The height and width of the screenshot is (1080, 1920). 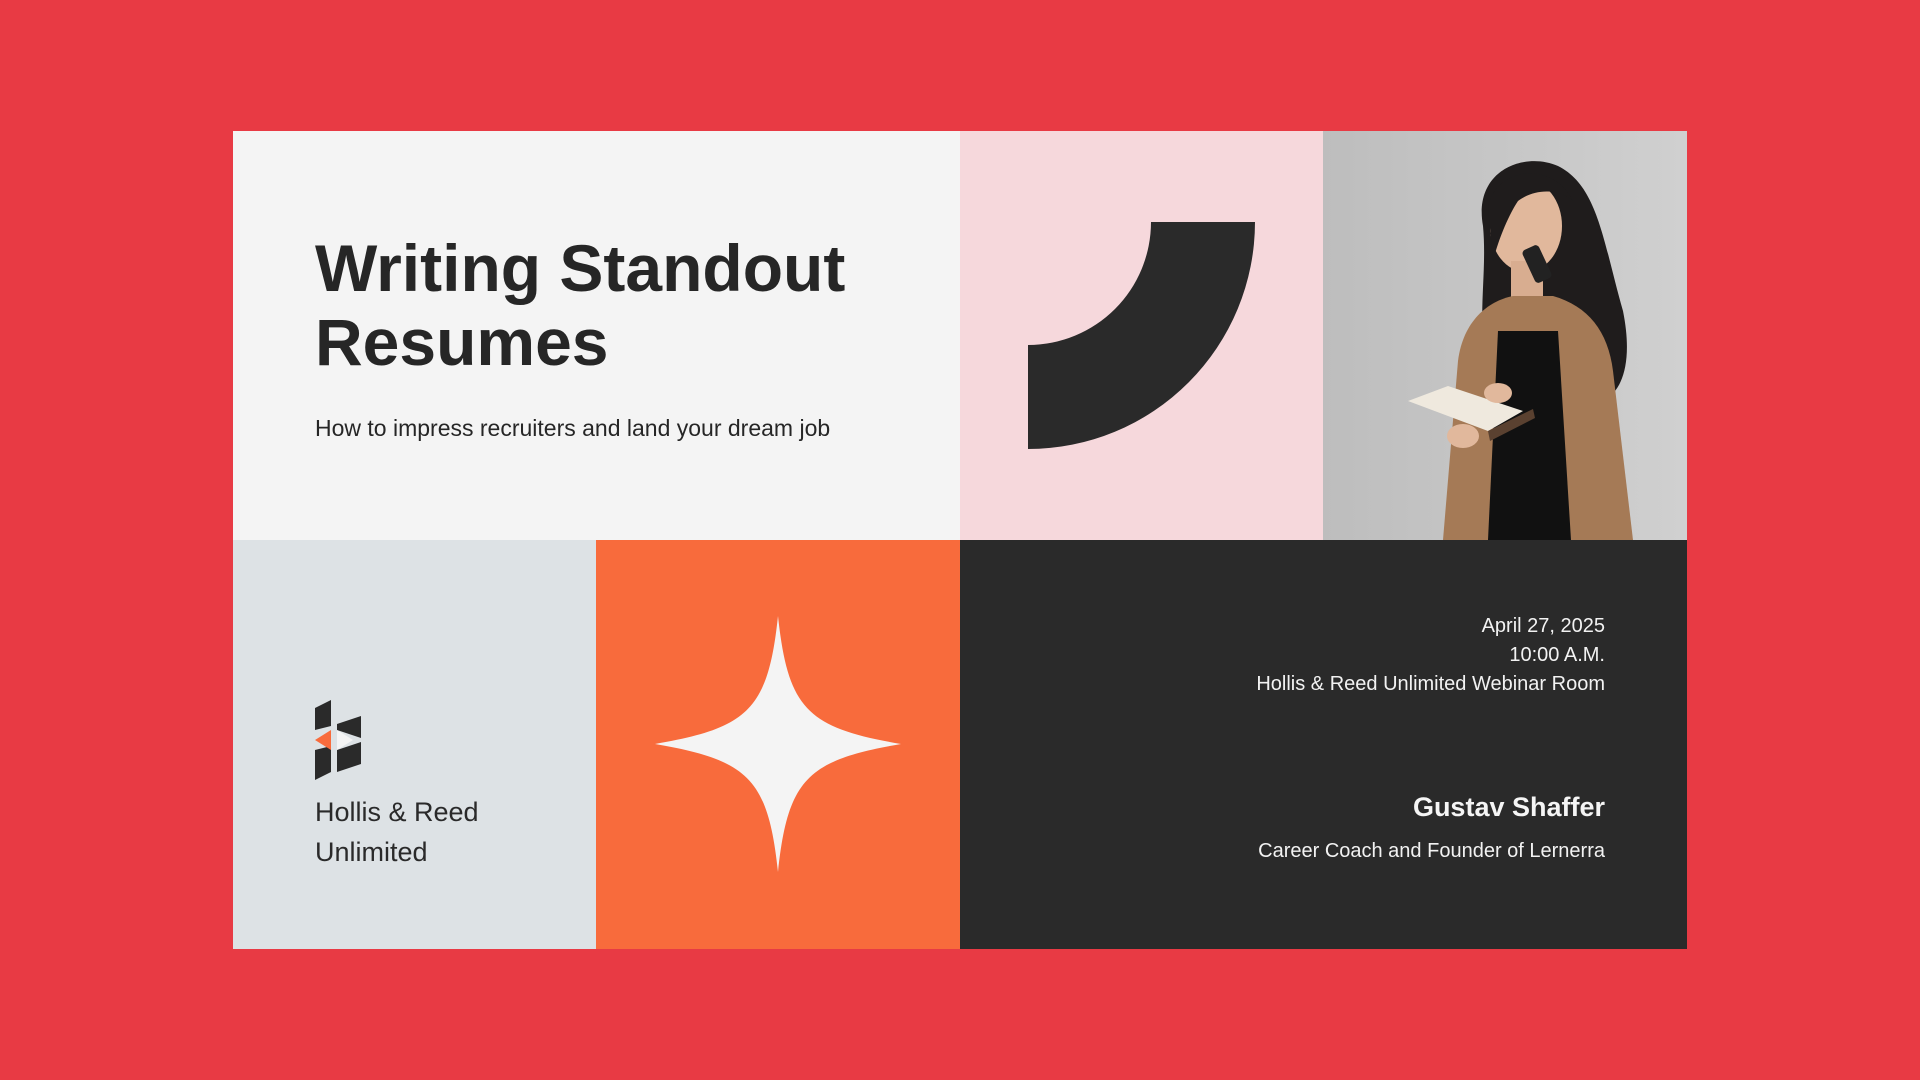 I want to click on quarter-arc-icon, so click(x=1141, y=335).